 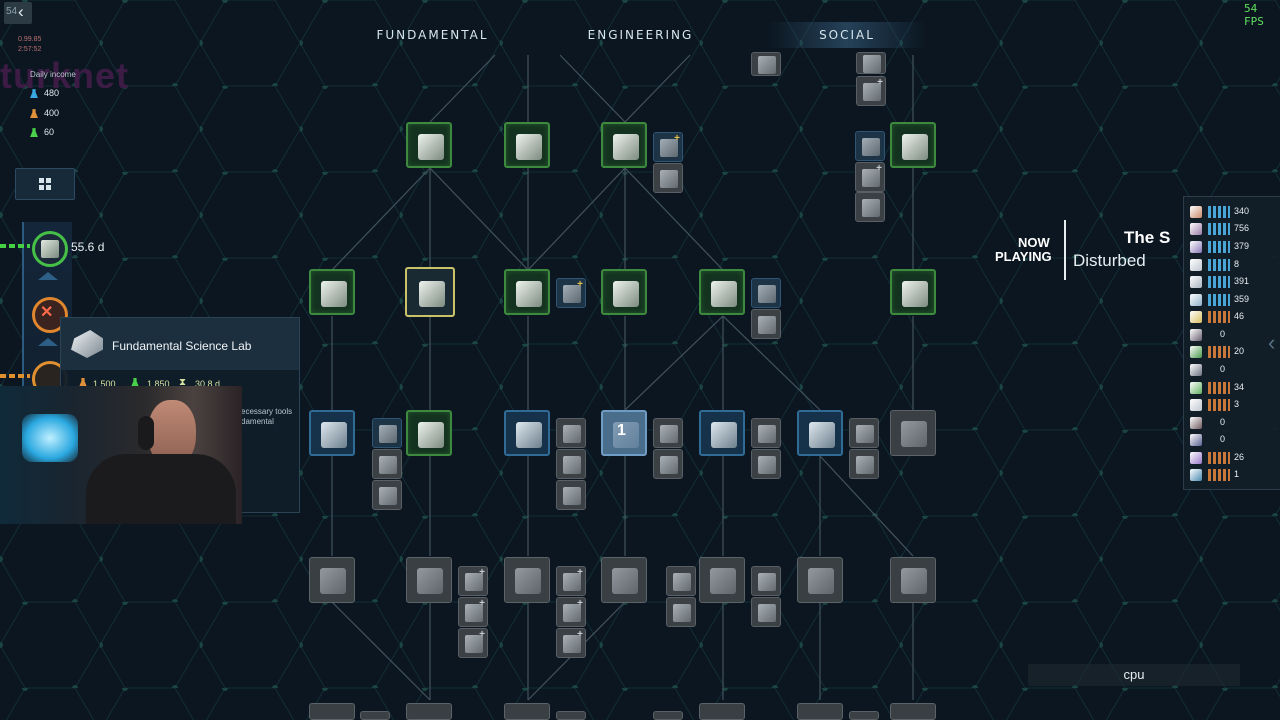 I want to click on tech-node-selected, so click(x=430, y=292).